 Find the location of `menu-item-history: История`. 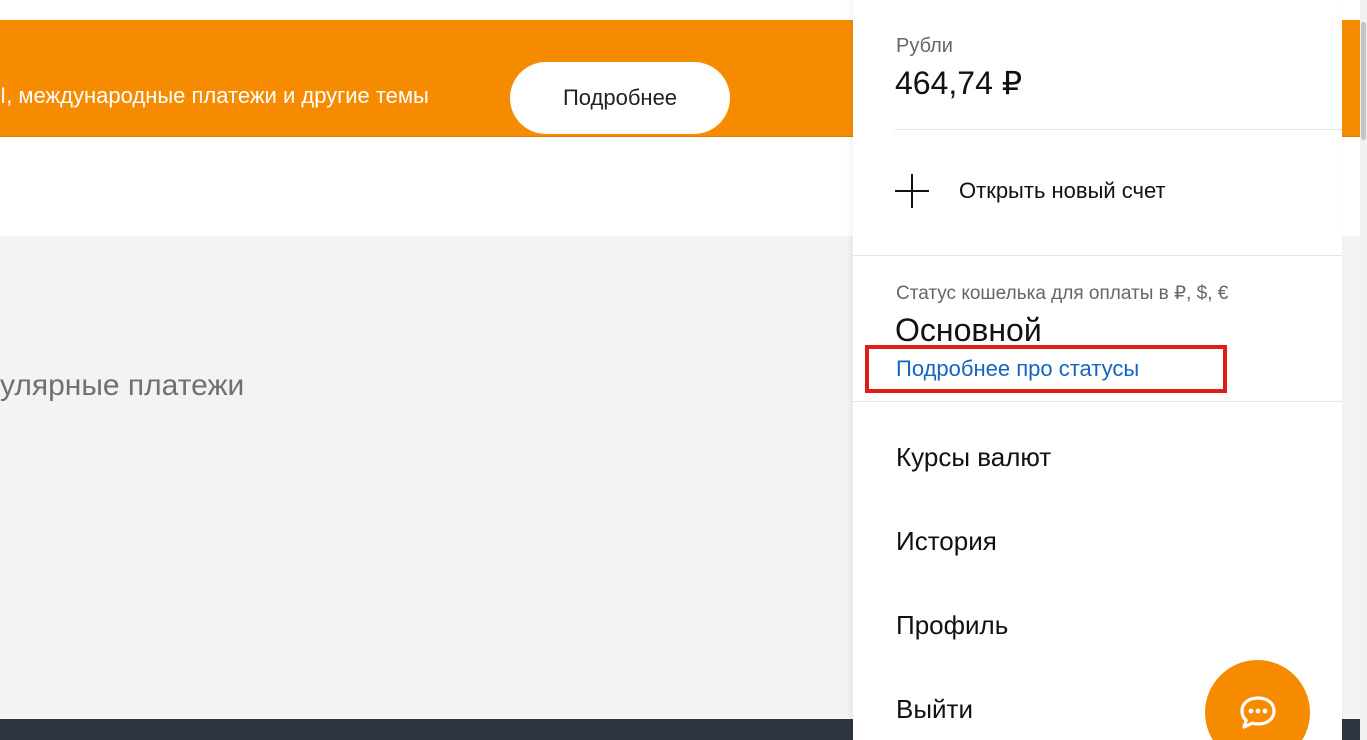

menu-item-history: История is located at coordinates (946, 541).